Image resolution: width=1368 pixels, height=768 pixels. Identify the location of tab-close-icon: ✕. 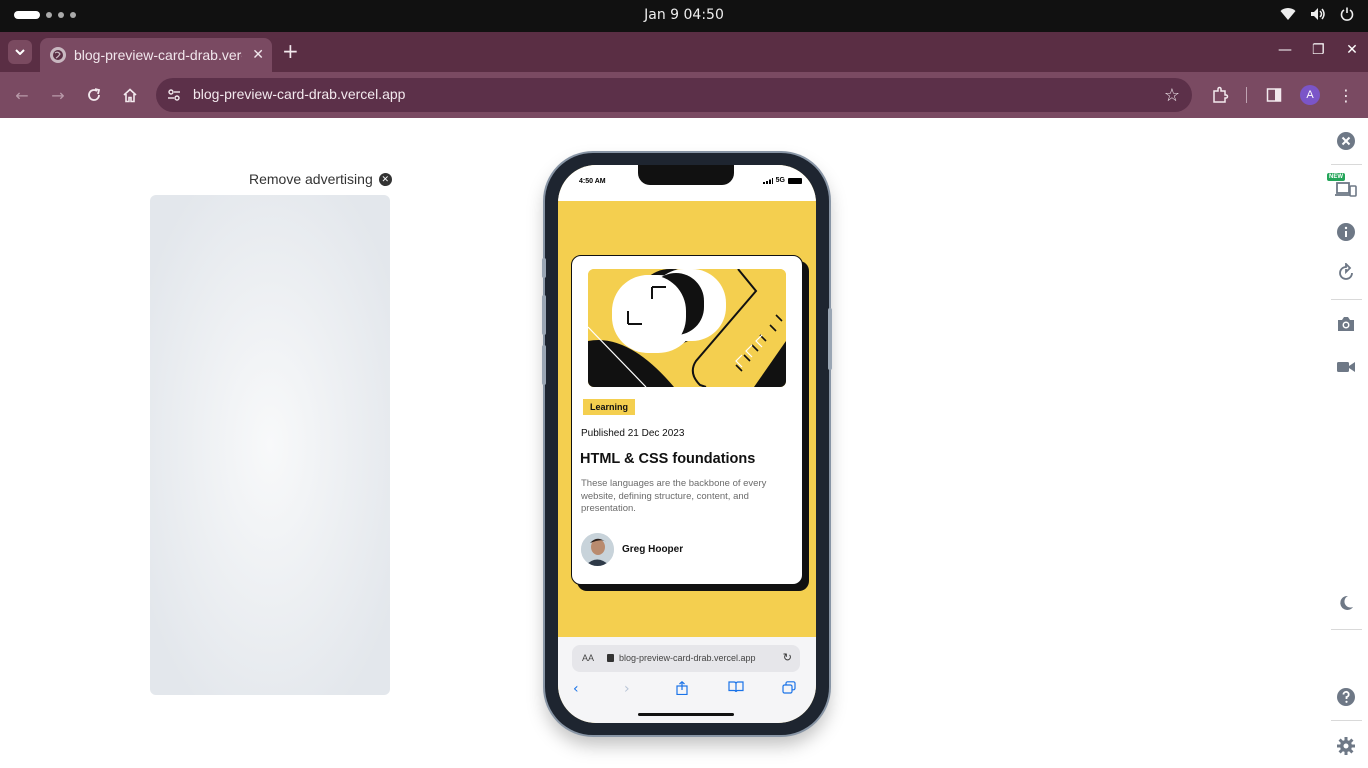
(258, 55).